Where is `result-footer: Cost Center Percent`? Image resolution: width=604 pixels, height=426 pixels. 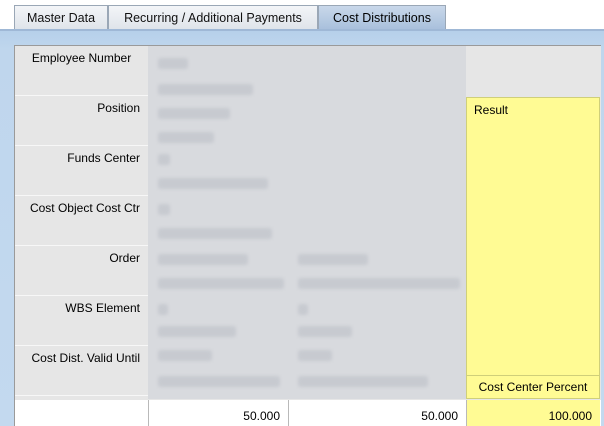 result-footer: Cost Center Percent is located at coordinates (533, 387).